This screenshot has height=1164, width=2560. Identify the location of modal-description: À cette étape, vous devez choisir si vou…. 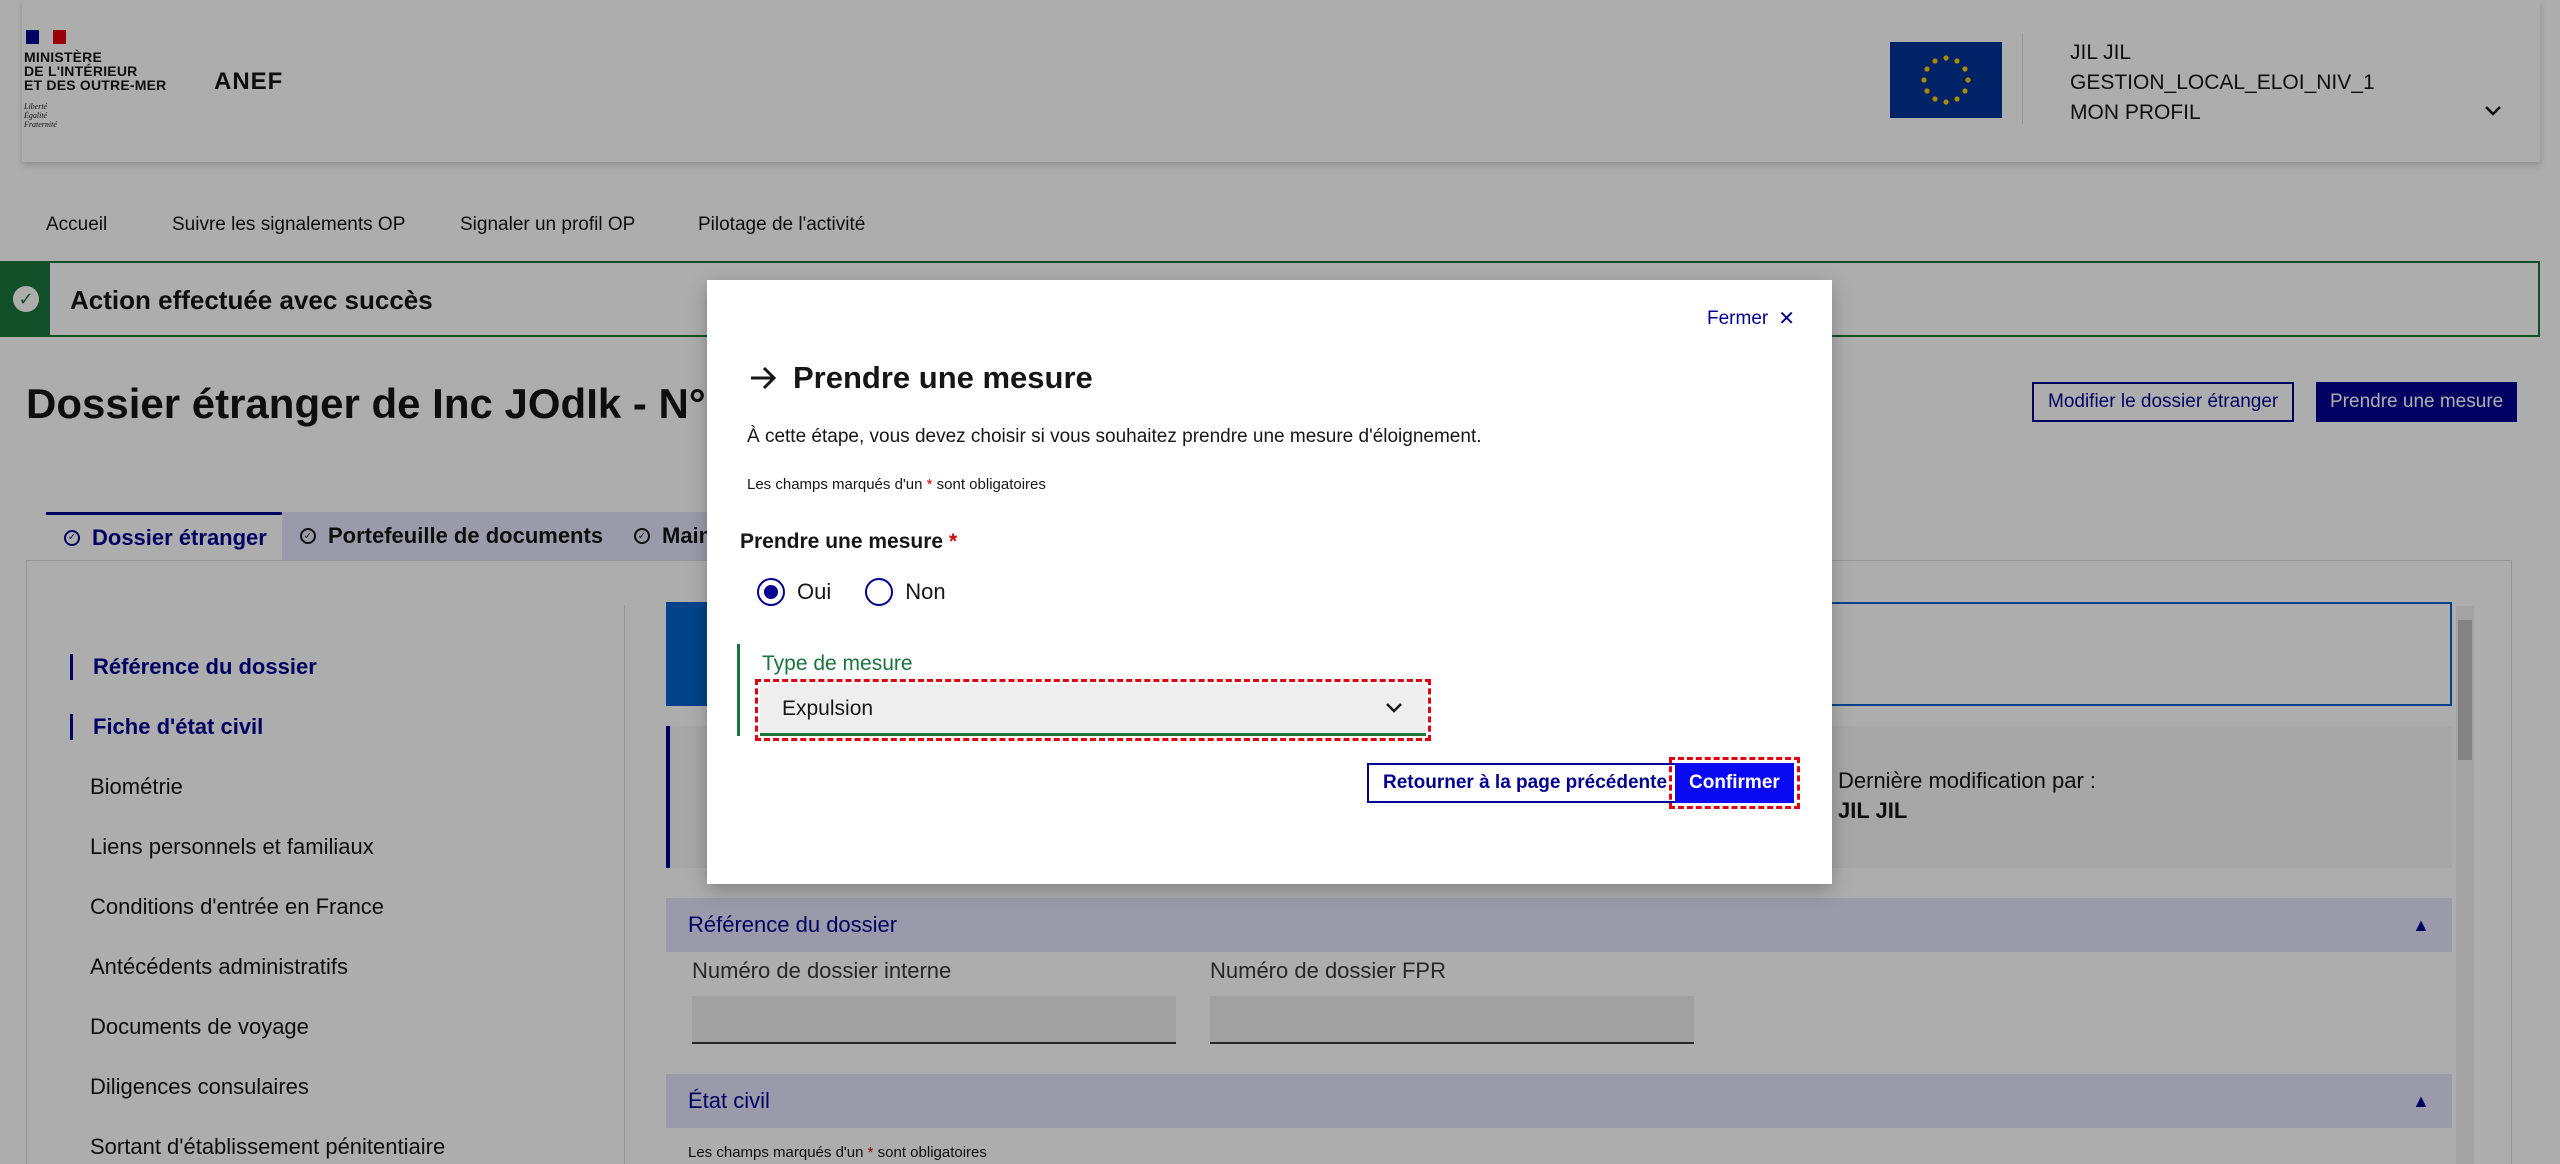
(1114, 436).